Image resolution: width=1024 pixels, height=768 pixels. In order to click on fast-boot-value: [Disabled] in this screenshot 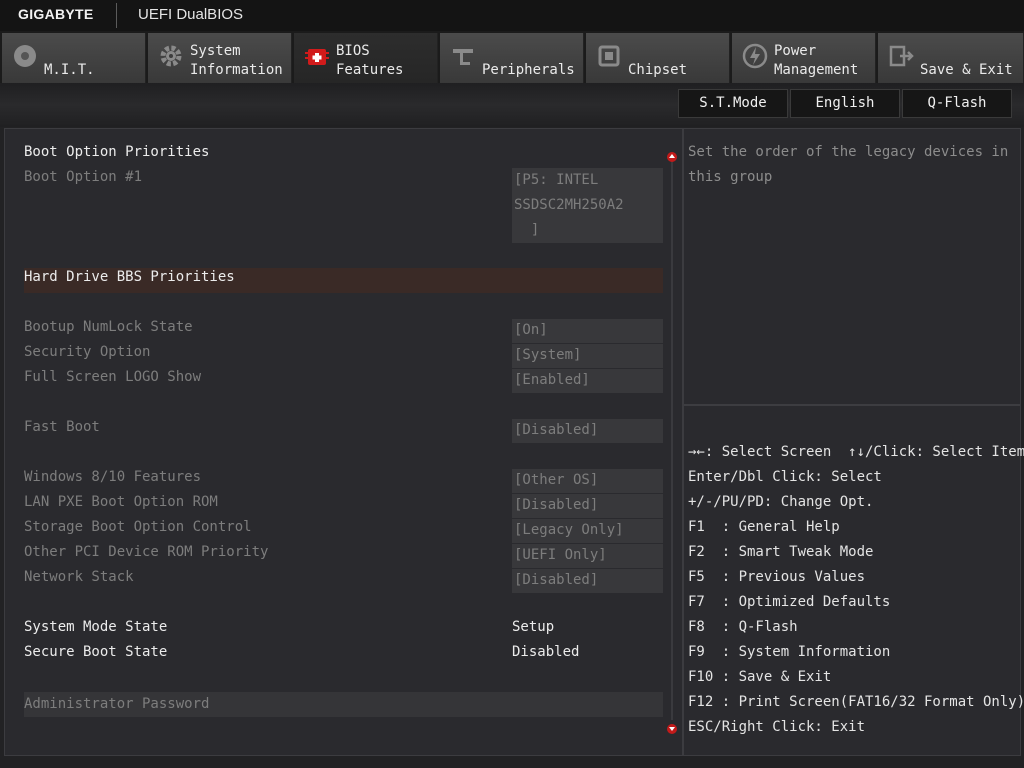, I will do `click(587, 431)`.